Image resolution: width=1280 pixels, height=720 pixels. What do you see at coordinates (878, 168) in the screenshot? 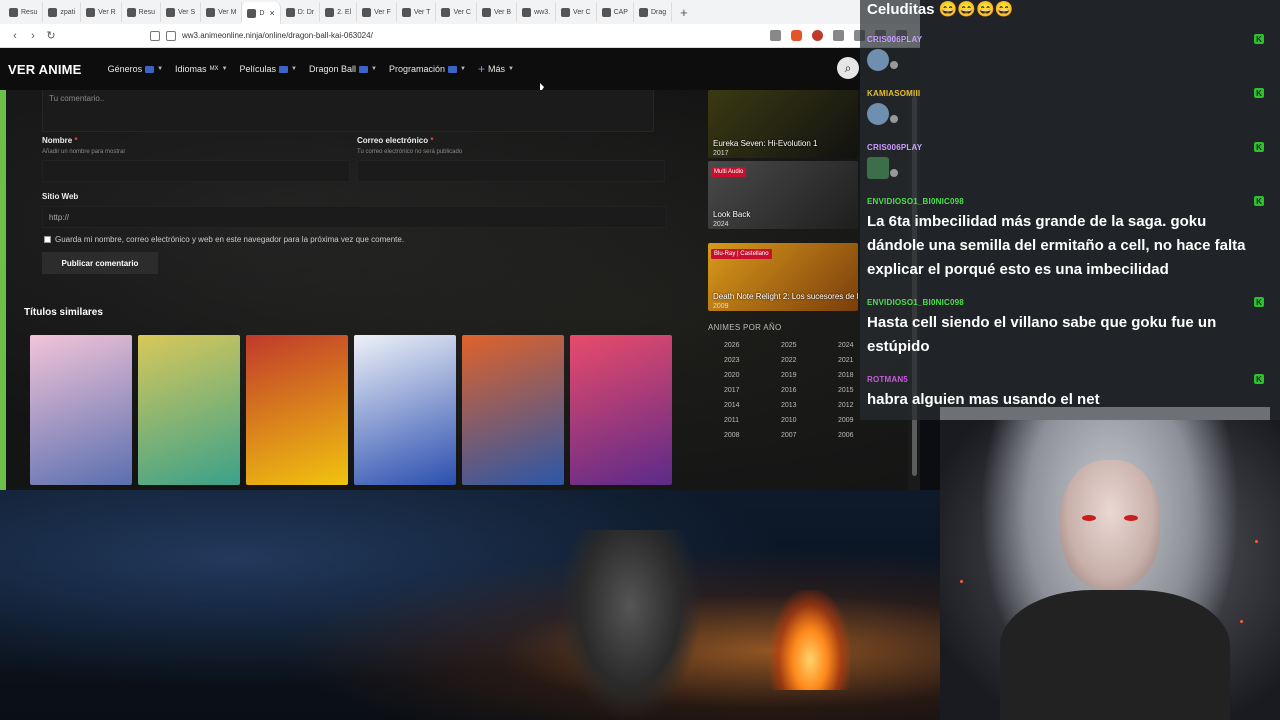
I see `avatar` at bounding box center [878, 168].